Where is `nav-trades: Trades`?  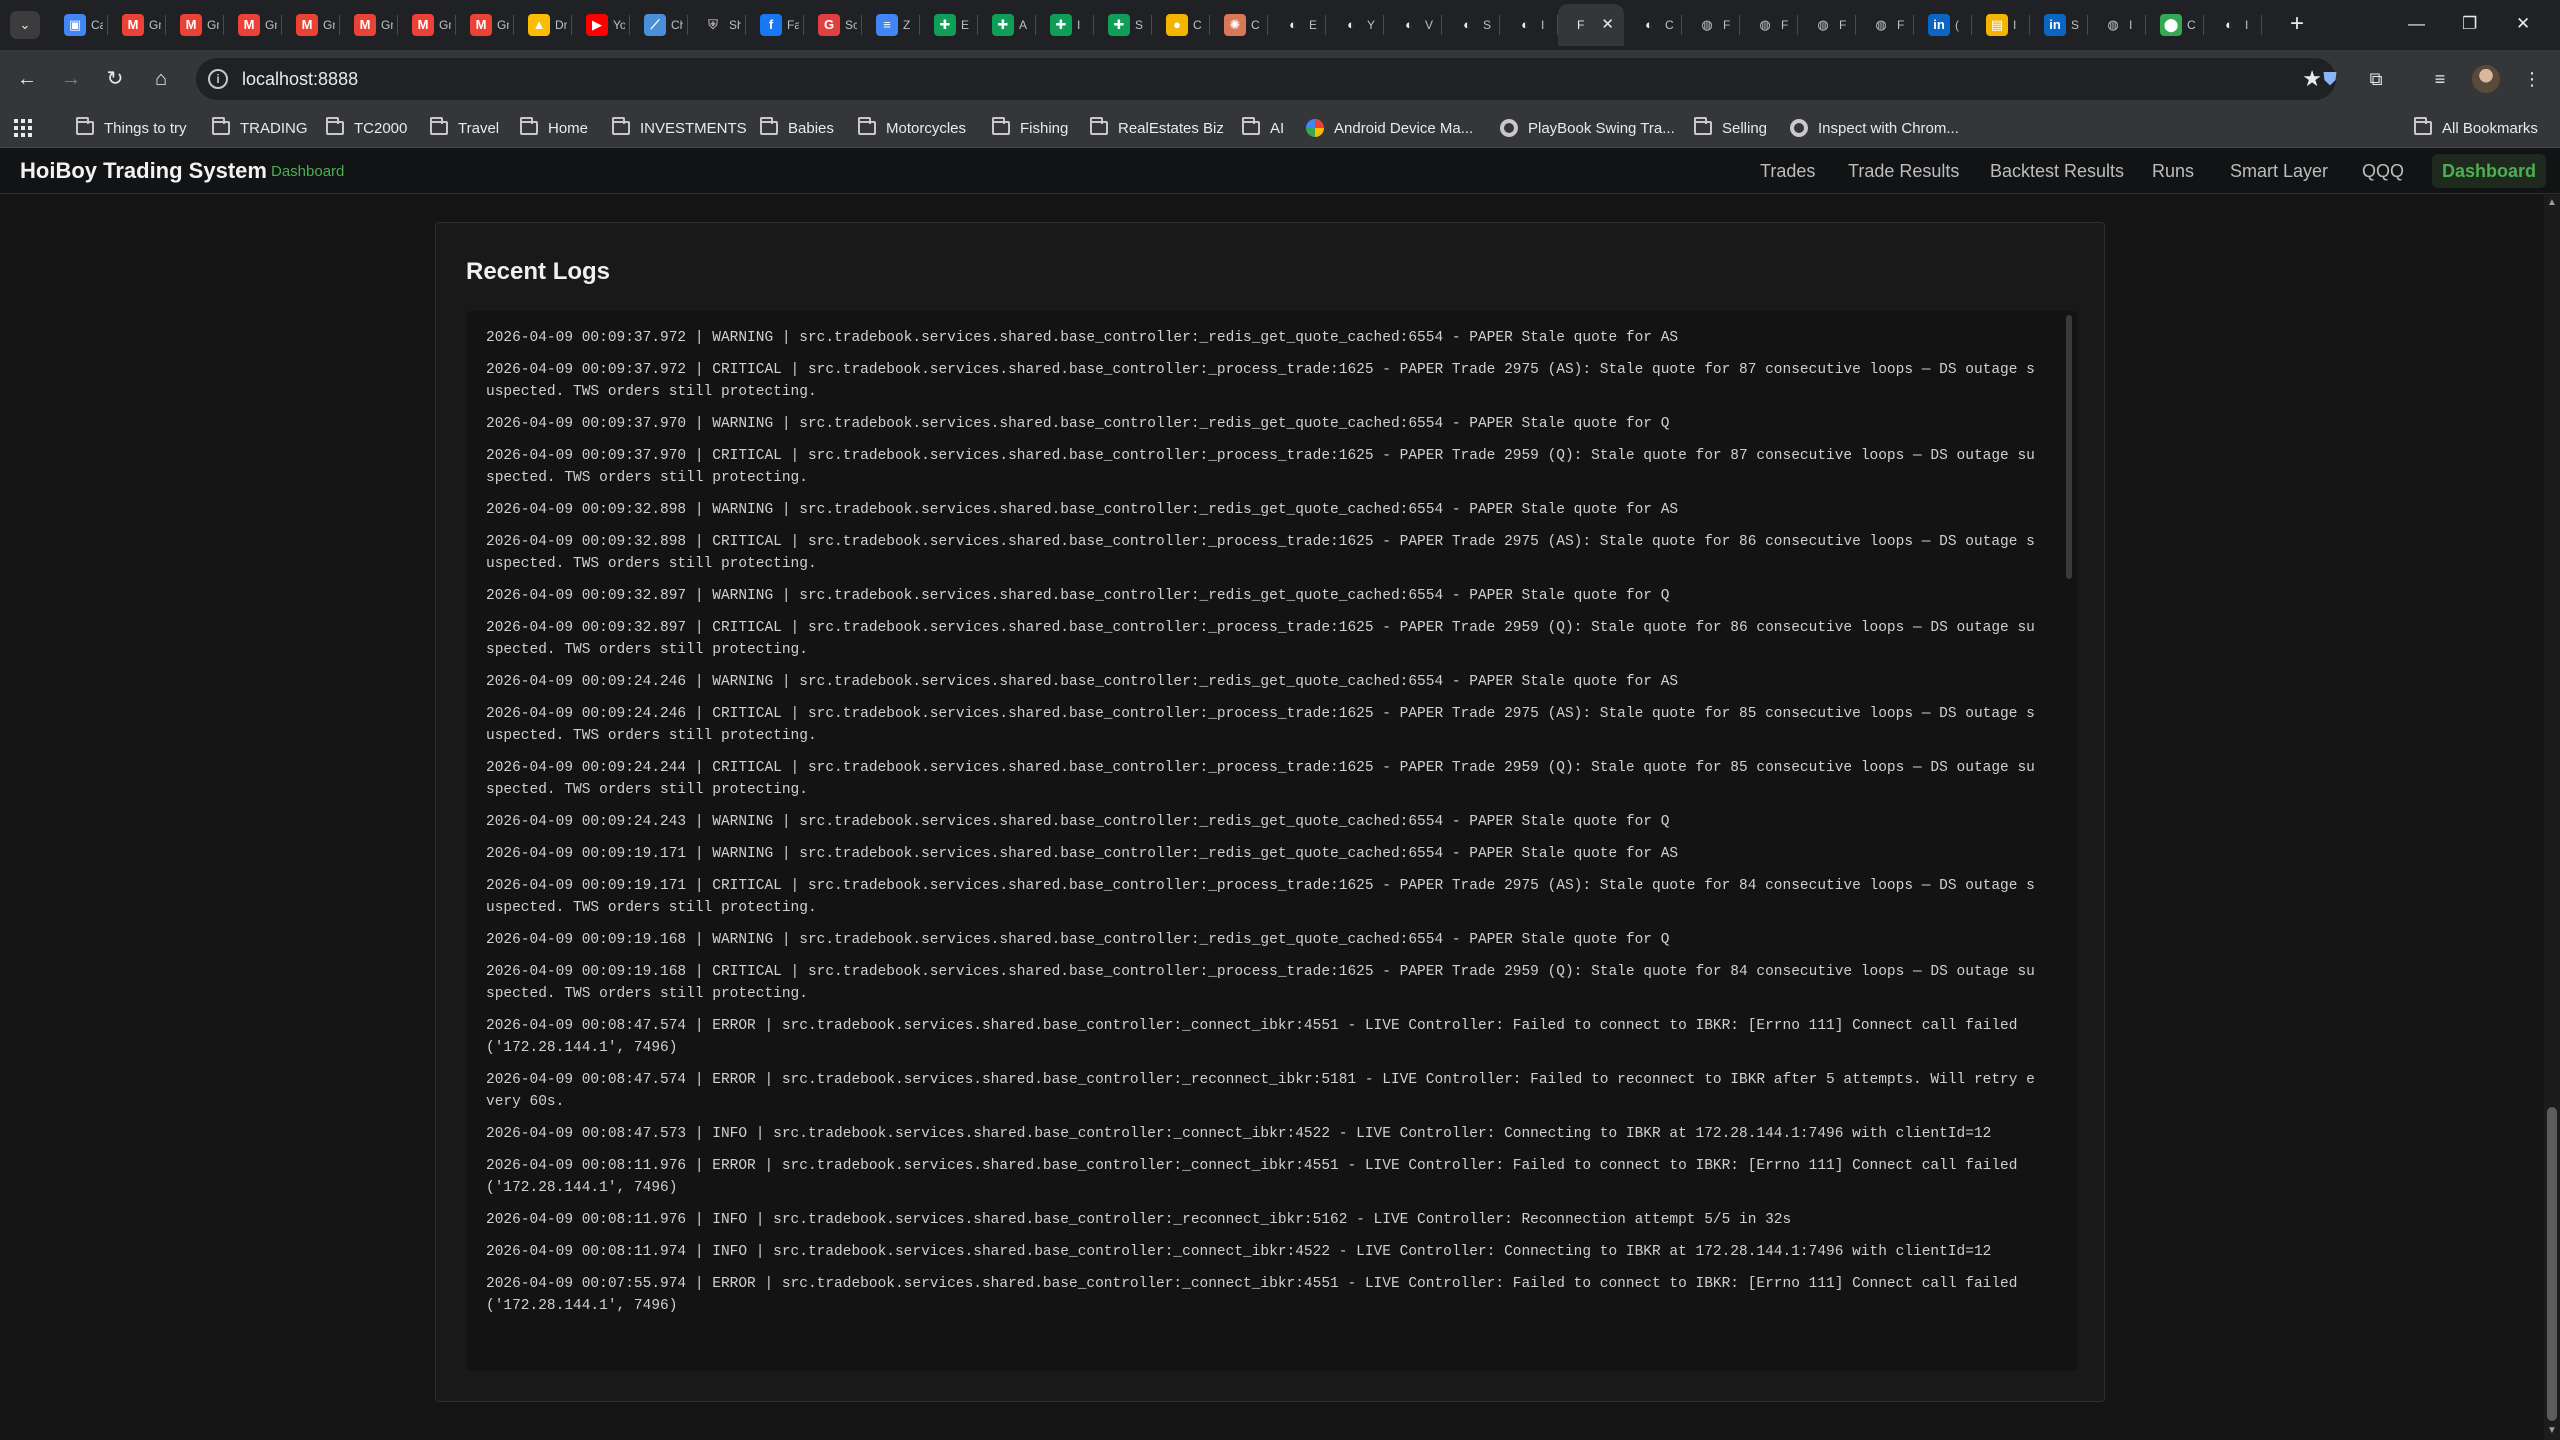
nav-trades: Trades is located at coordinates (1787, 171).